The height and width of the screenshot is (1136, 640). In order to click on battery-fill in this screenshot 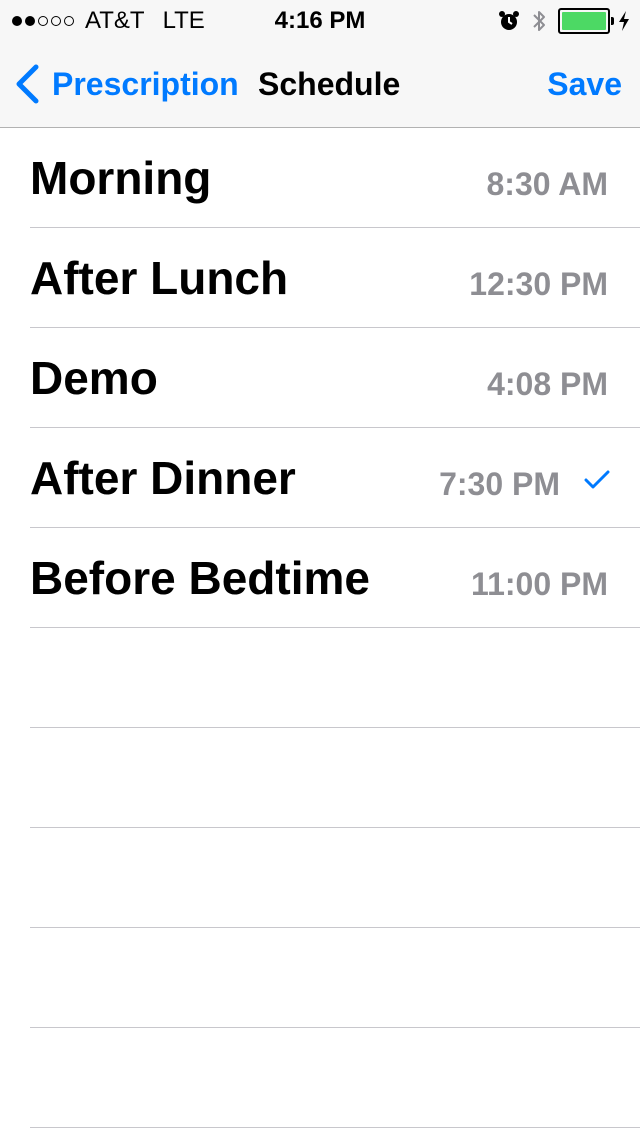, I will do `click(584, 21)`.